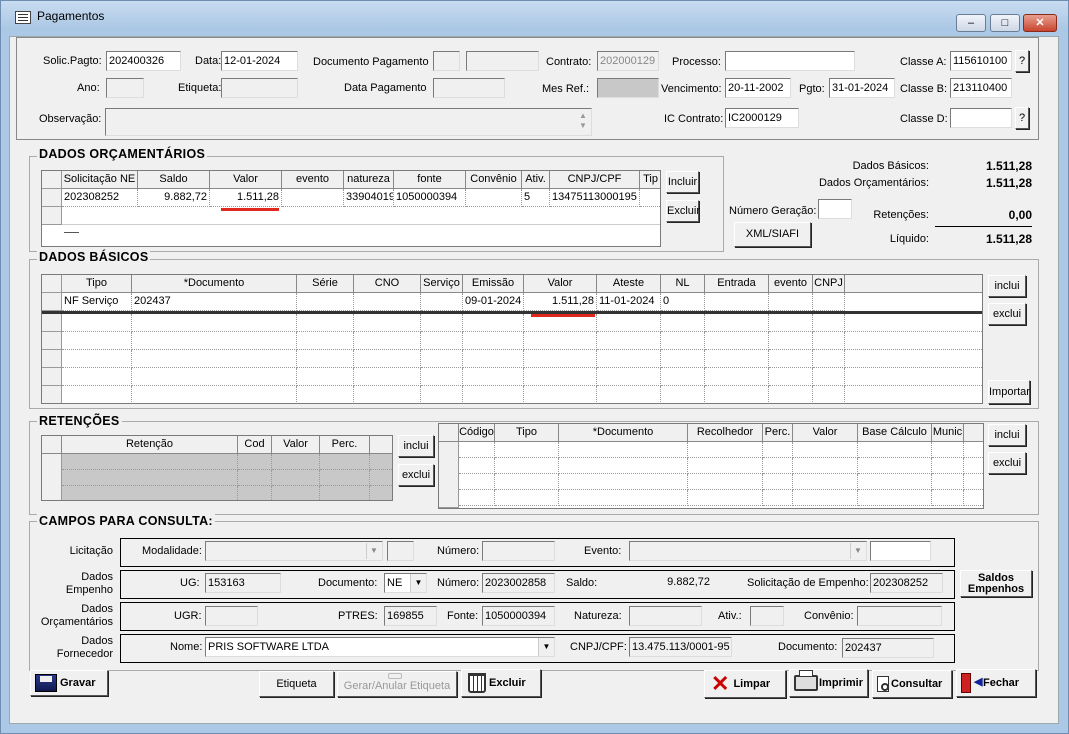 This screenshot has height=734, width=1069. Describe the element at coordinates (791, 284) in the screenshot. I see `bas-col-10: evento` at that location.